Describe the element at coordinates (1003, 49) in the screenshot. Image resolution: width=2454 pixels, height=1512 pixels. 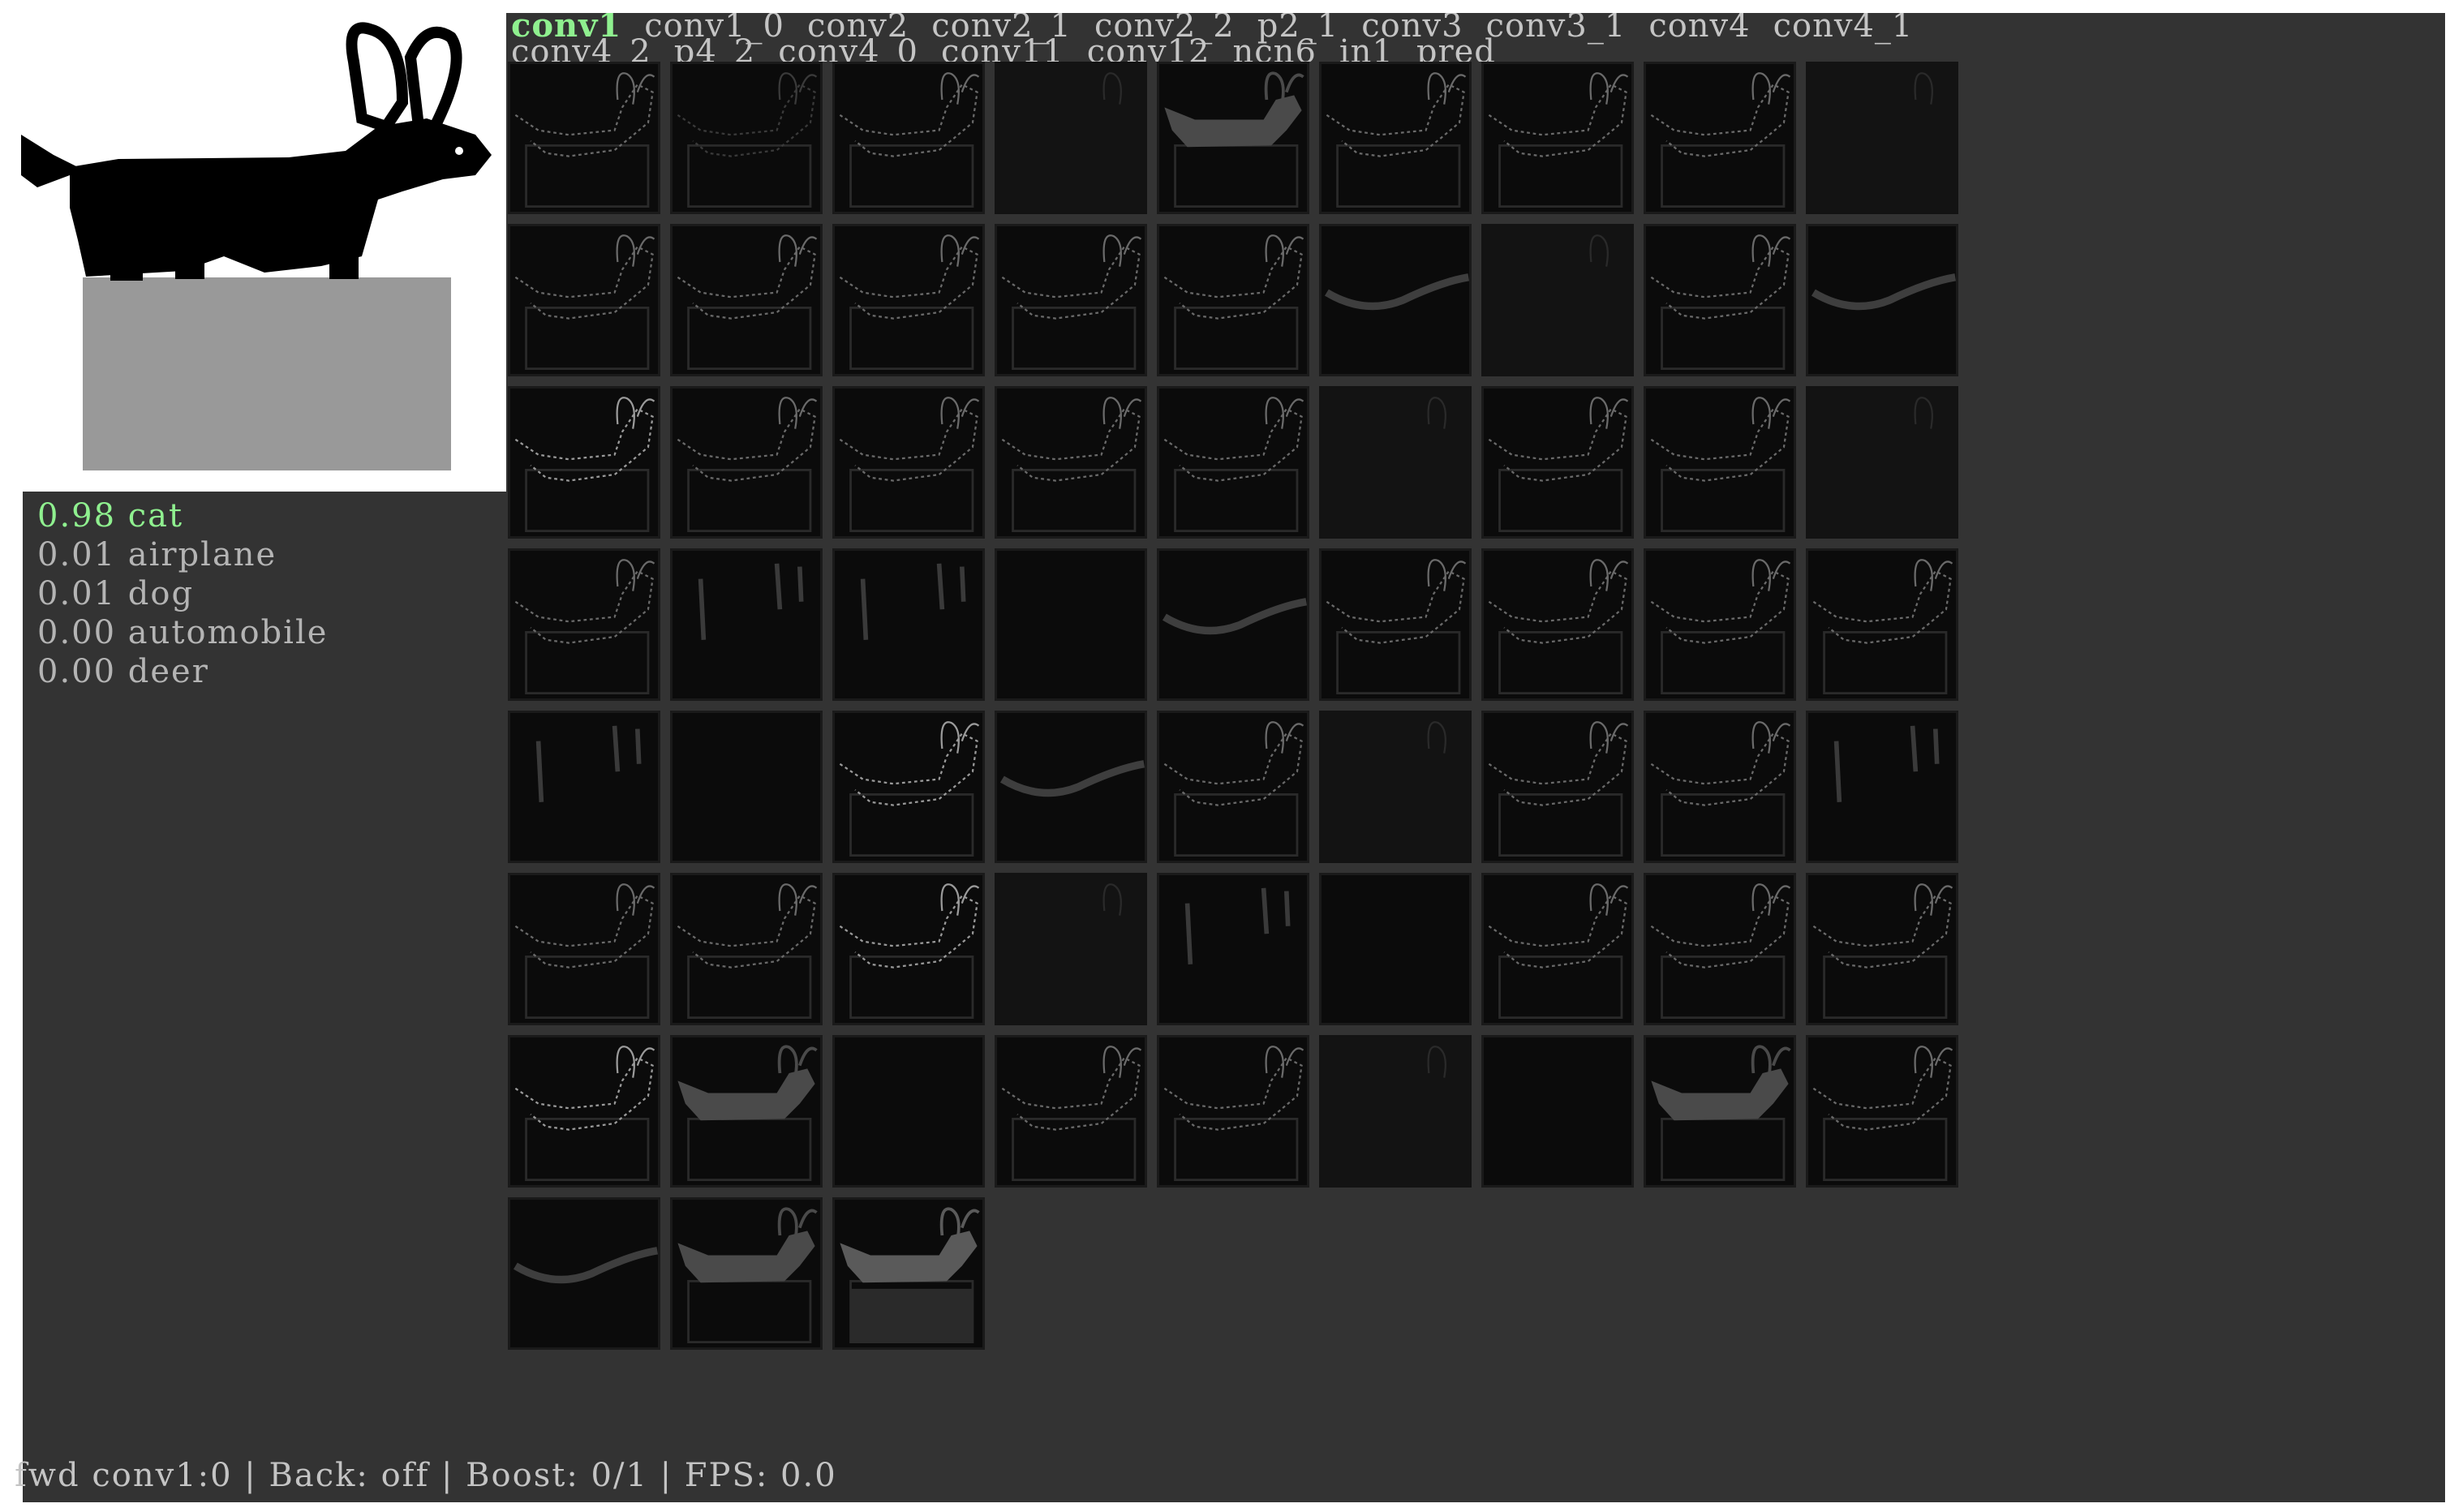
I see `layer-tab-conv11: conv11` at that location.